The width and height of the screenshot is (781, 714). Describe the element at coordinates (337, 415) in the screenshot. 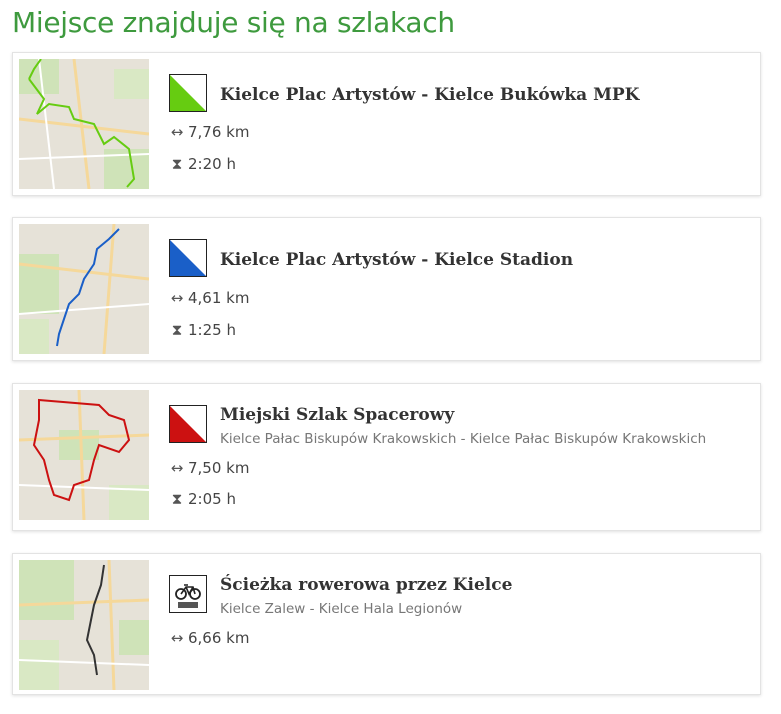

I see `trail-title: Miejski Szlak Spacerowy` at that location.